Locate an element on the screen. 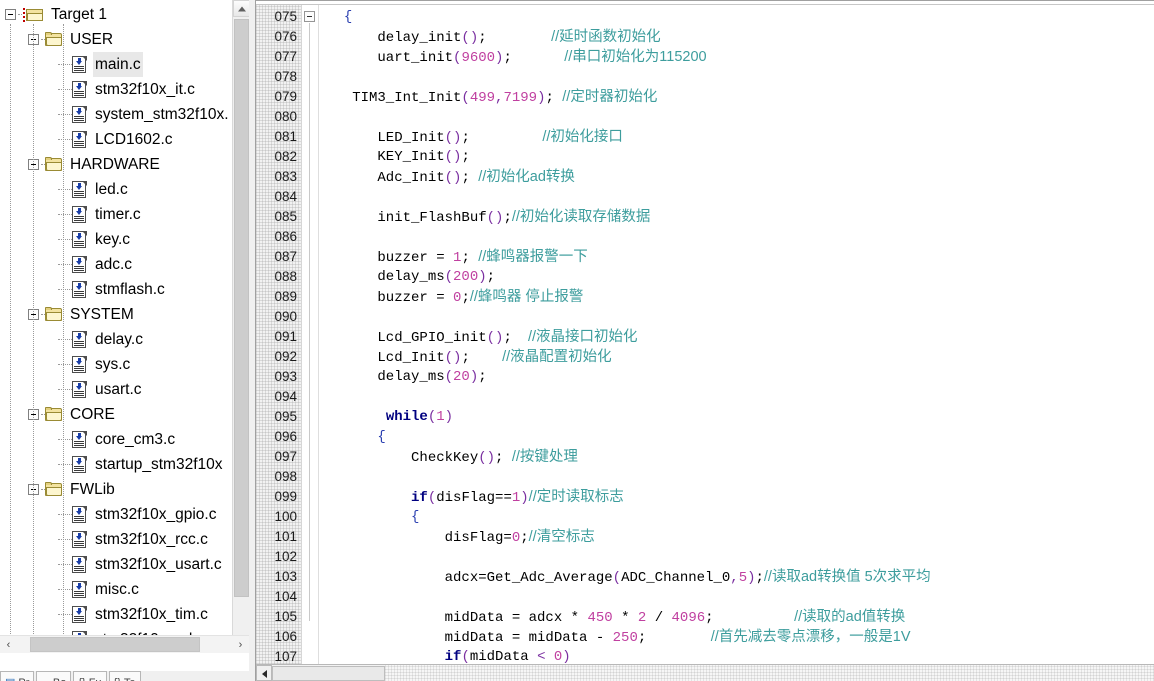 This screenshot has width=1154, height=681. tree-file-item: system_stm32f10x. is located at coordinates (116, 114).